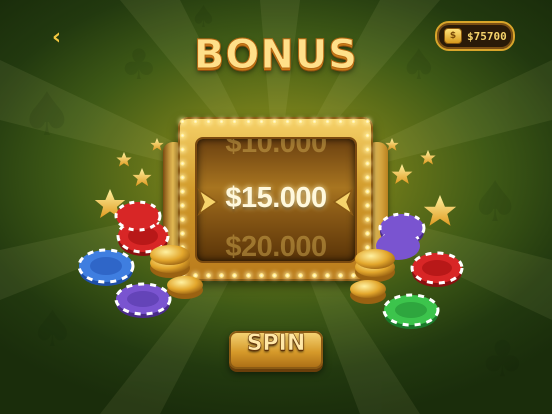 Image resolution: width=552 pixels, height=414 pixels. Describe the element at coordinates (143, 300) in the screenshot. I see `poker-chip-purple` at that location.